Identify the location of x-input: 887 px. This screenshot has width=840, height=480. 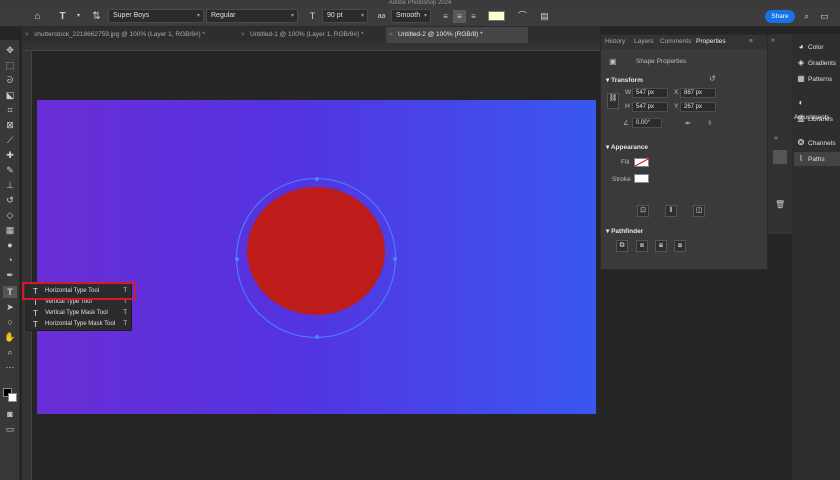
(698, 93).